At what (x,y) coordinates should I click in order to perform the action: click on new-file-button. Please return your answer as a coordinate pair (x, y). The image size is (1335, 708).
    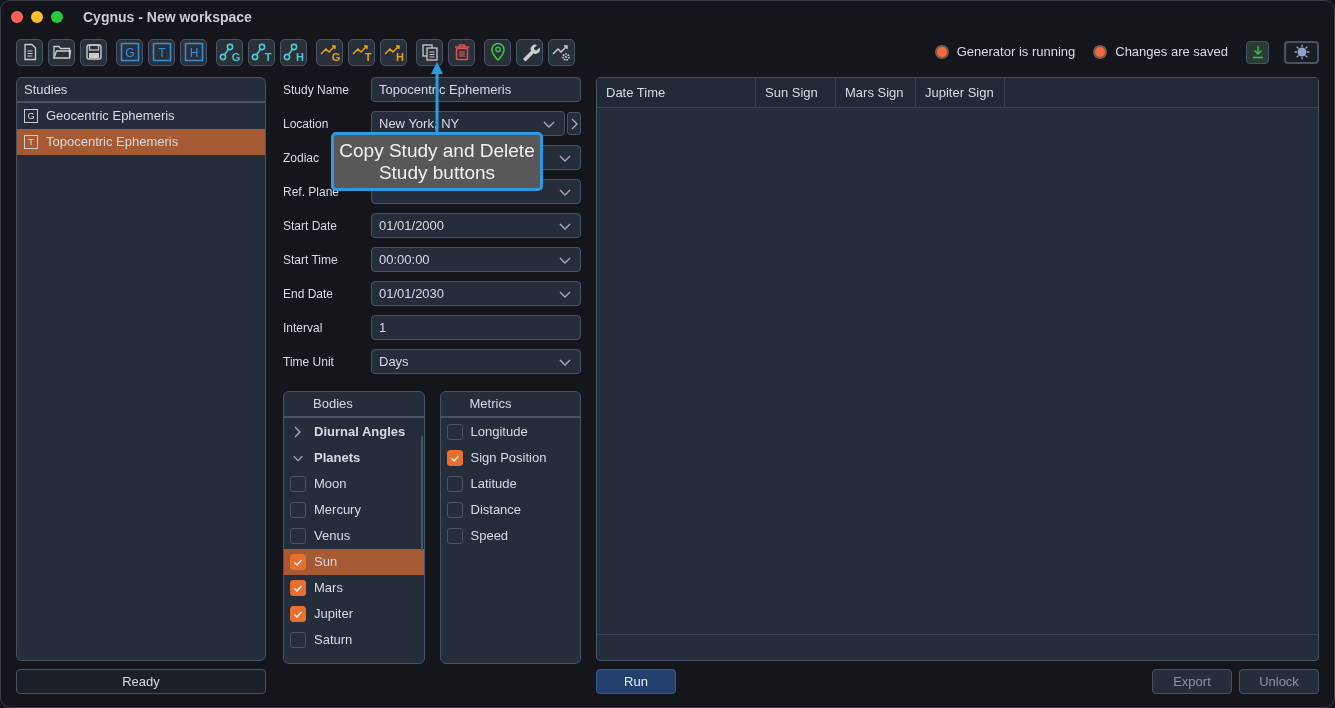
    Looking at the image, I should click on (29, 52).